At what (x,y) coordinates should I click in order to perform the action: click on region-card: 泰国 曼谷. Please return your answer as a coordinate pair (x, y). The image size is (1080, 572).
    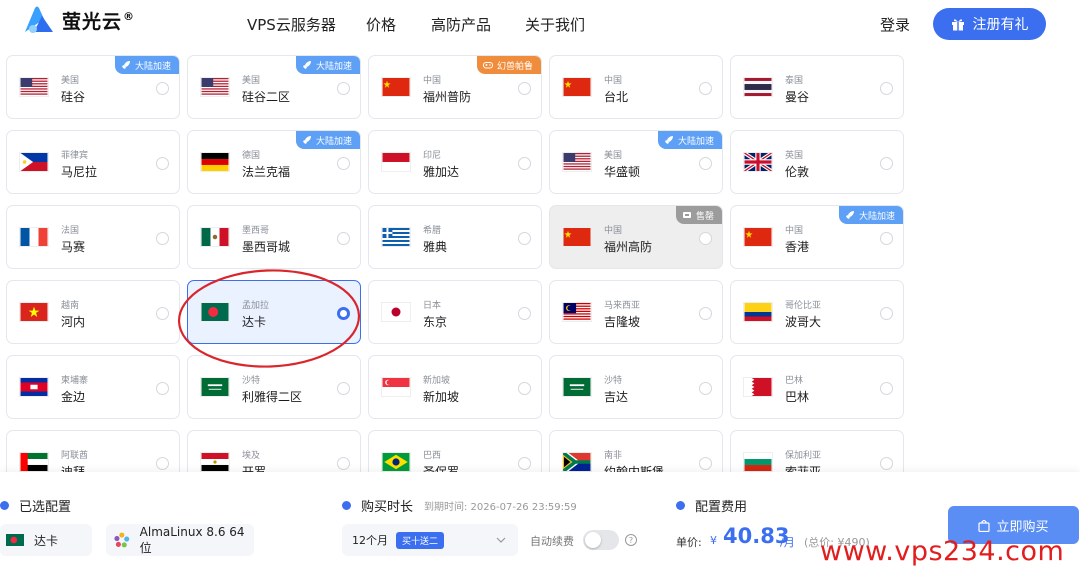
    Looking at the image, I should click on (817, 87).